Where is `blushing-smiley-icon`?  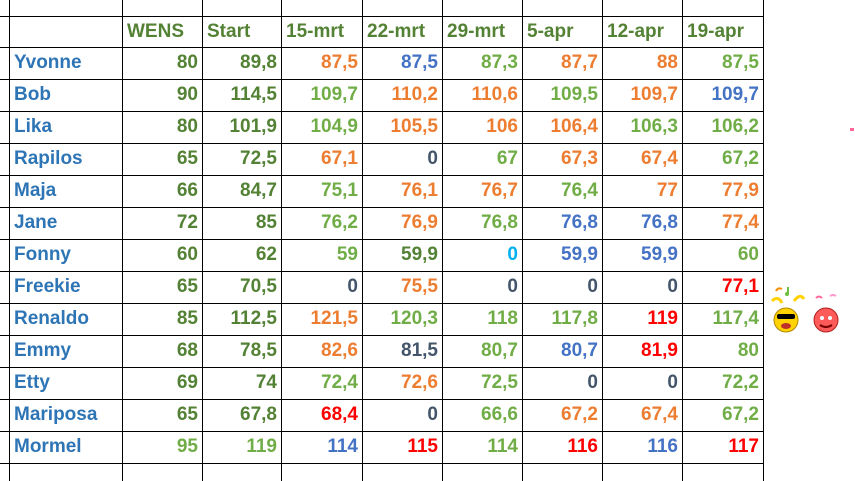 blushing-smiley-icon is located at coordinates (826, 313).